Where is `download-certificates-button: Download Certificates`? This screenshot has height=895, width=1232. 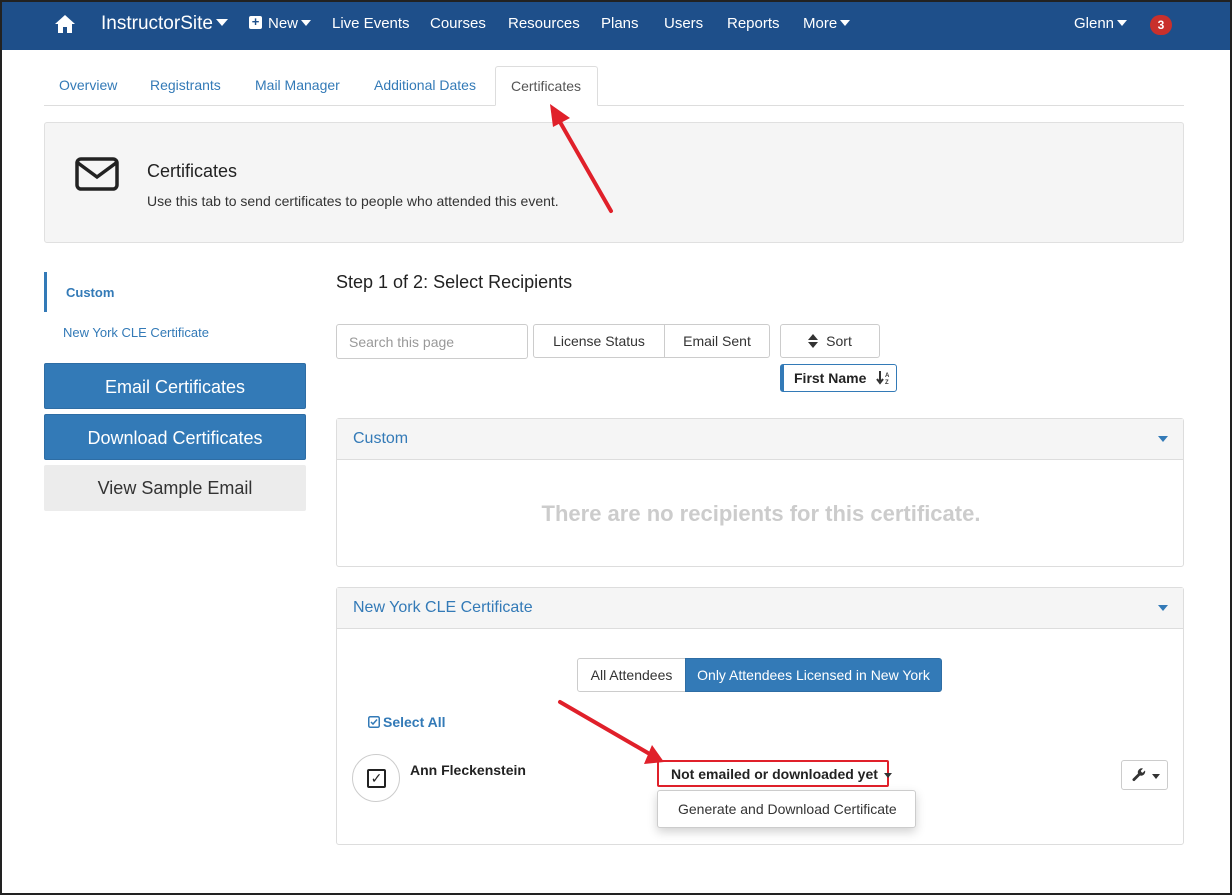 download-certificates-button: Download Certificates is located at coordinates (175, 437).